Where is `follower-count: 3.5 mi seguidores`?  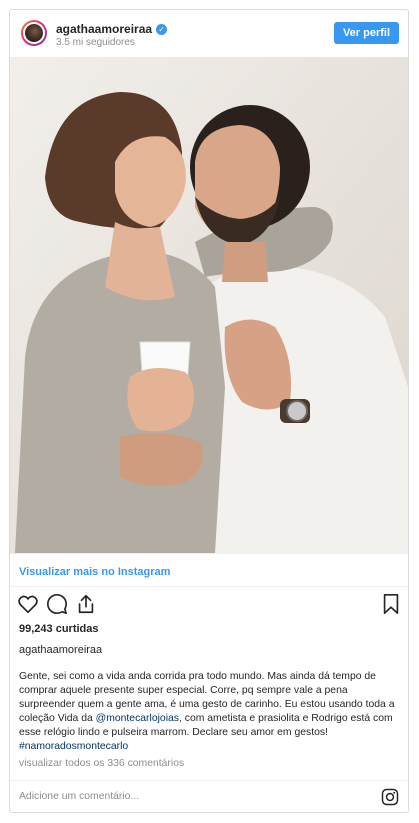 follower-count: 3.5 mi seguidores is located at coordinates (95, 42).